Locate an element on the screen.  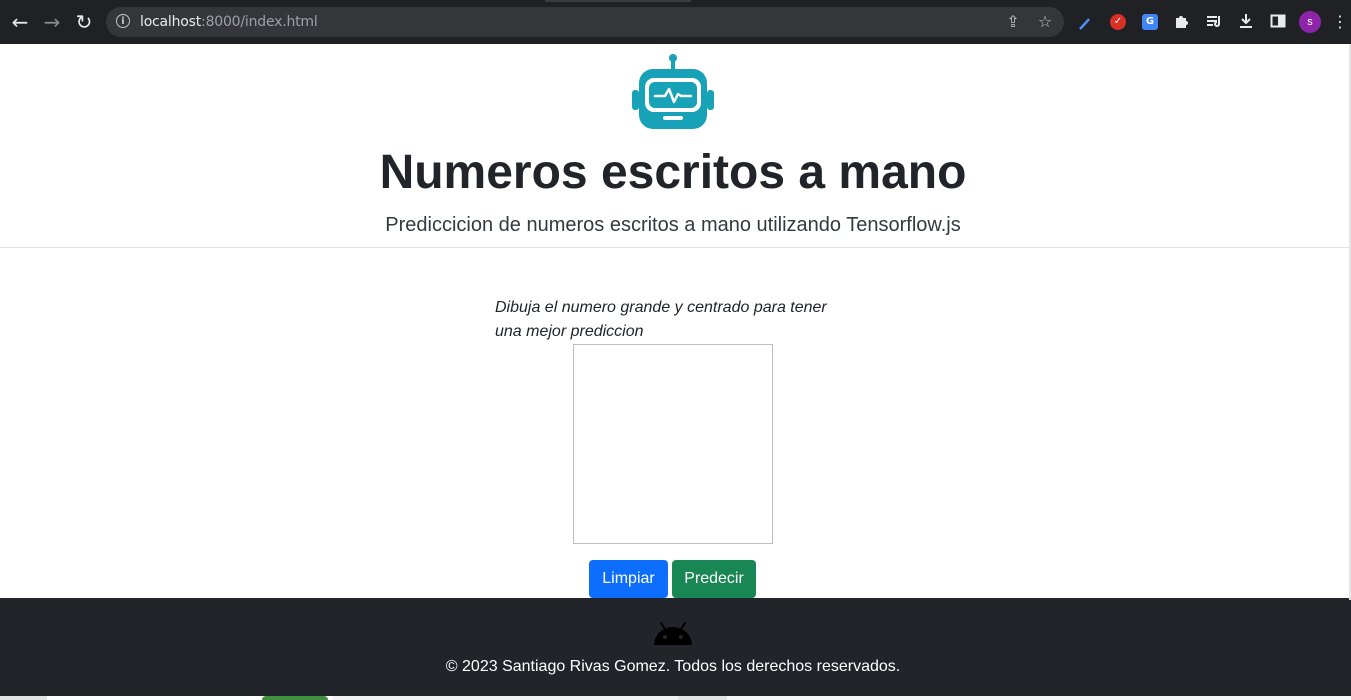
active-tab-indicator is located at coordinates (618, 1).